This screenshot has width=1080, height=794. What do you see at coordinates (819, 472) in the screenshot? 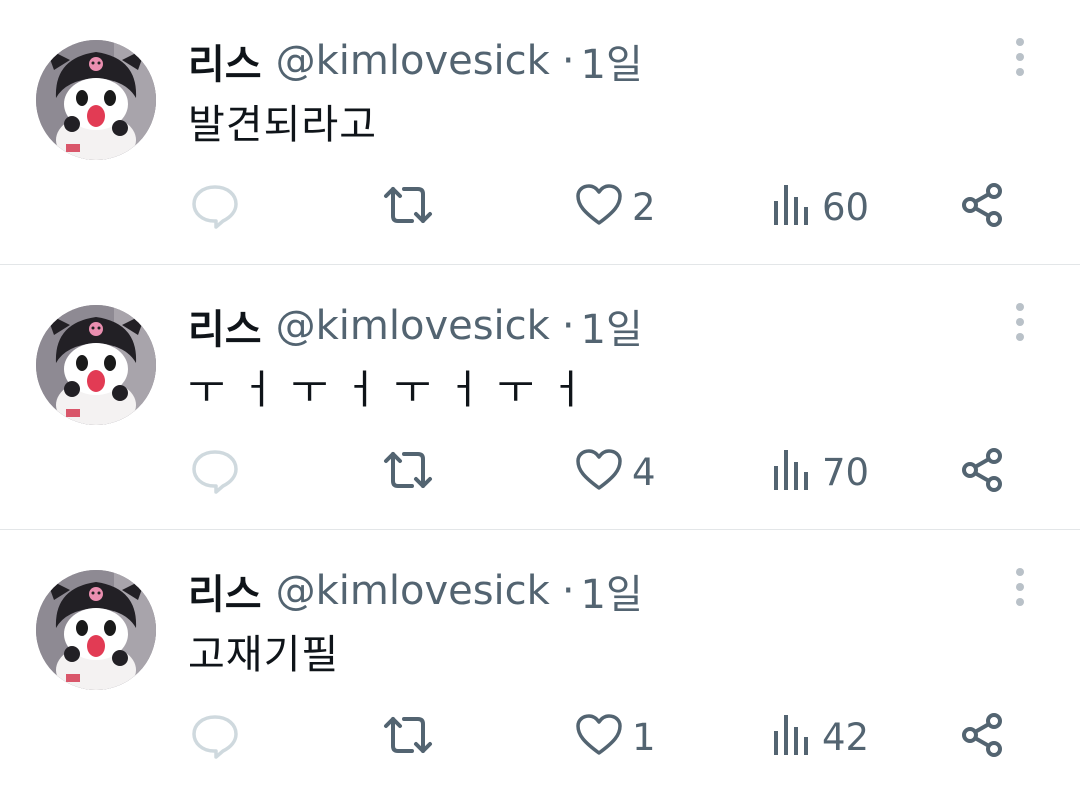
I see `views-button: 70` at bounding box center [819, 472].